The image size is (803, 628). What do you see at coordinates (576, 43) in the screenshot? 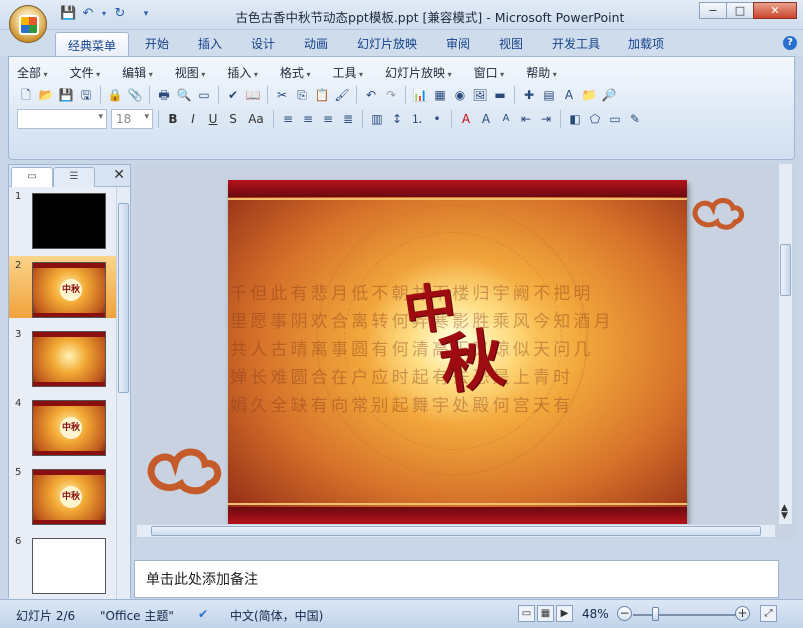
I see `tab-developer: 开发工具` at bounding box center [576, 43].